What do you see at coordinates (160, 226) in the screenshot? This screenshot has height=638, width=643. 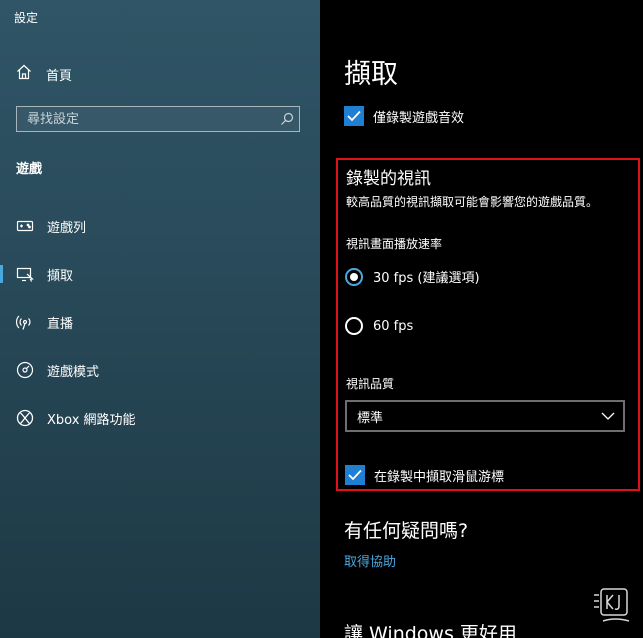 I see `sidebar-item-game-bar: 遊戲列` at bounding box center [160, 226].